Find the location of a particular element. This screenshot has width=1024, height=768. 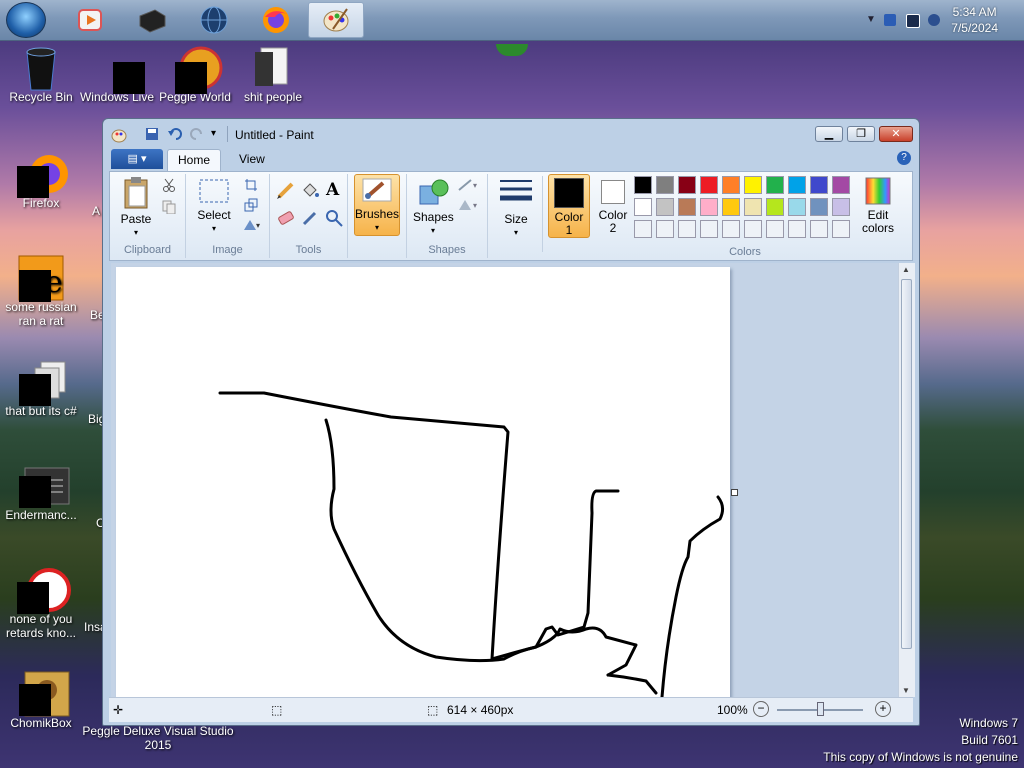

start-button is located at coordinates (26, 20).